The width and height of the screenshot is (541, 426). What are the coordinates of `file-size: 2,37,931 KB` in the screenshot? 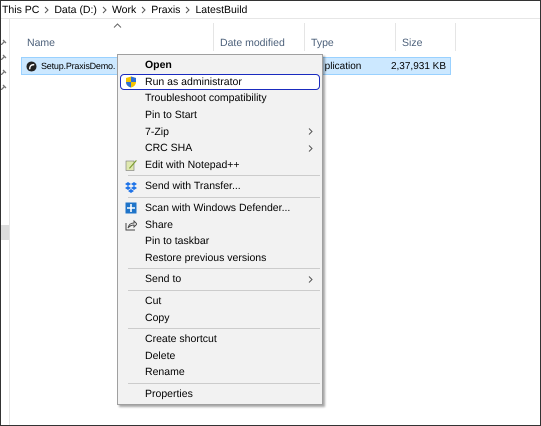 It's located at (418, 66).